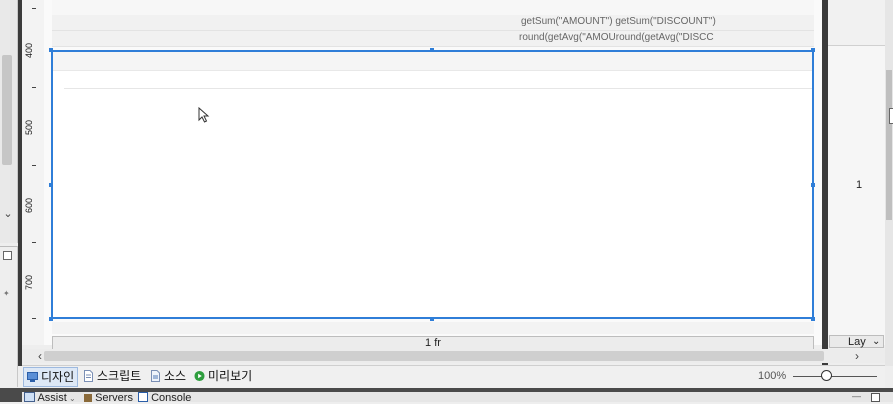  Describe the element at coordinates (171, 398) in the screenshot. I see `view-tab-label: Console` at that location.